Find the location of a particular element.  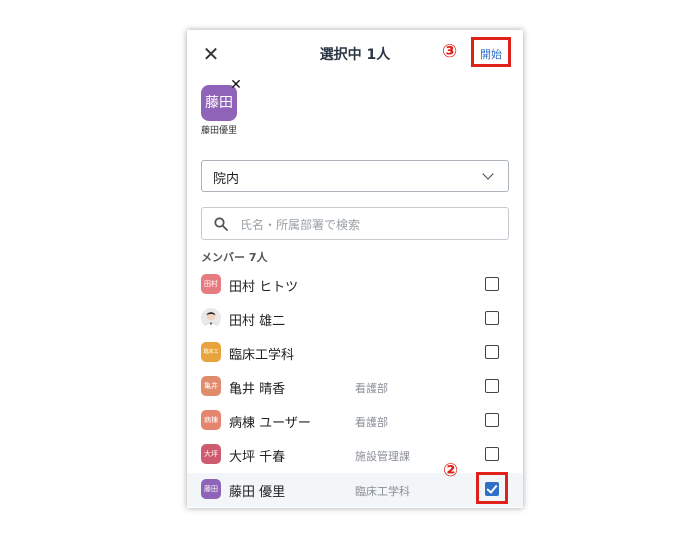

list-item: 大坪 大坪 千春 施設管理課 is located at coordinates (355, 455).